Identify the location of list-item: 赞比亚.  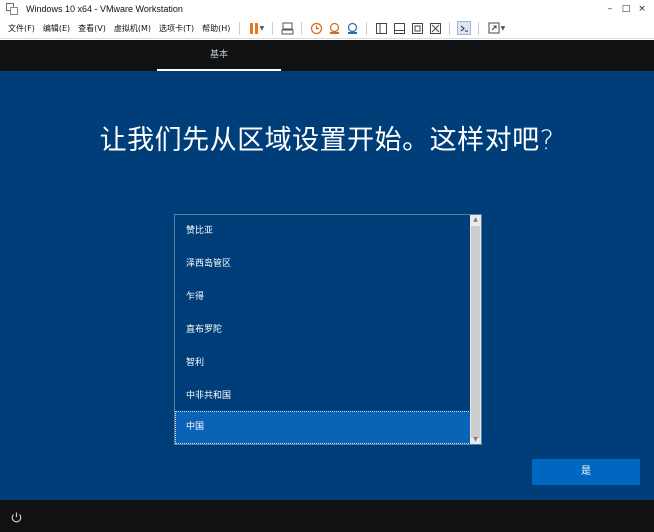
(323, 231).